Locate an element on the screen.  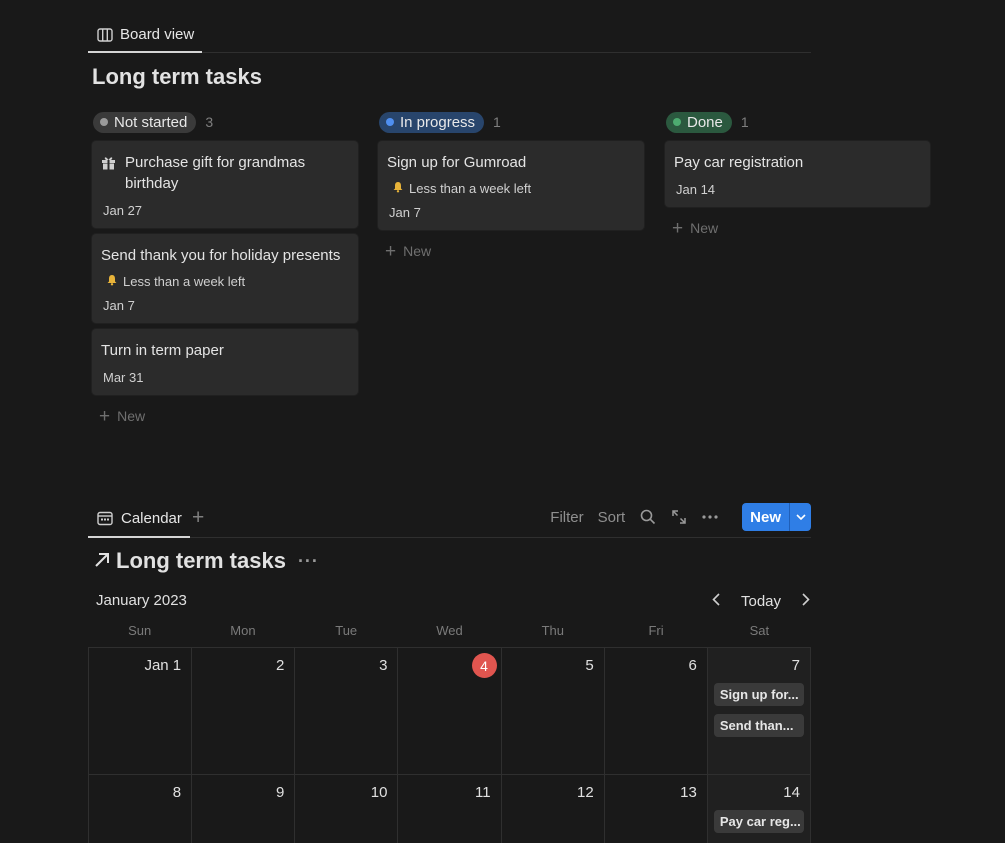
board-title: Long term tasks is located at coordinates (177, 76).